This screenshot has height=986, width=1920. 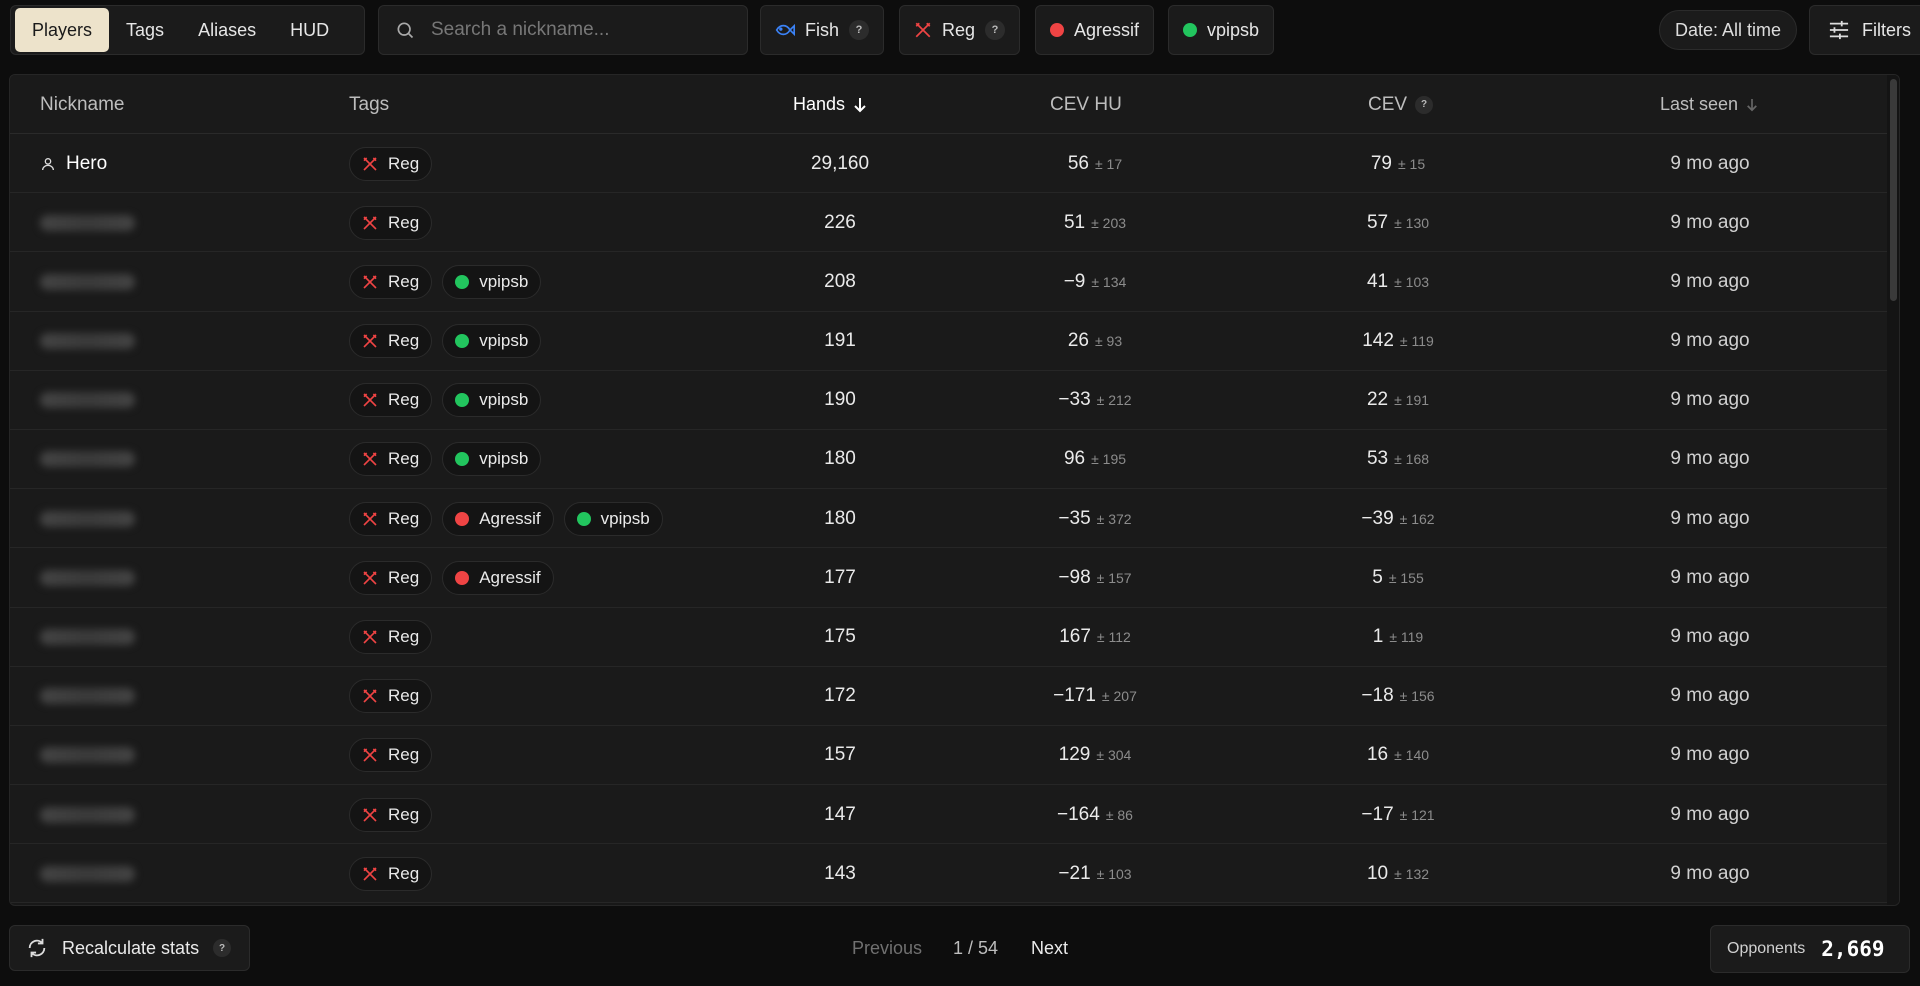 I want to click on filter-chip-vpipsb: vpipsb, so click(x=1221, y=30).